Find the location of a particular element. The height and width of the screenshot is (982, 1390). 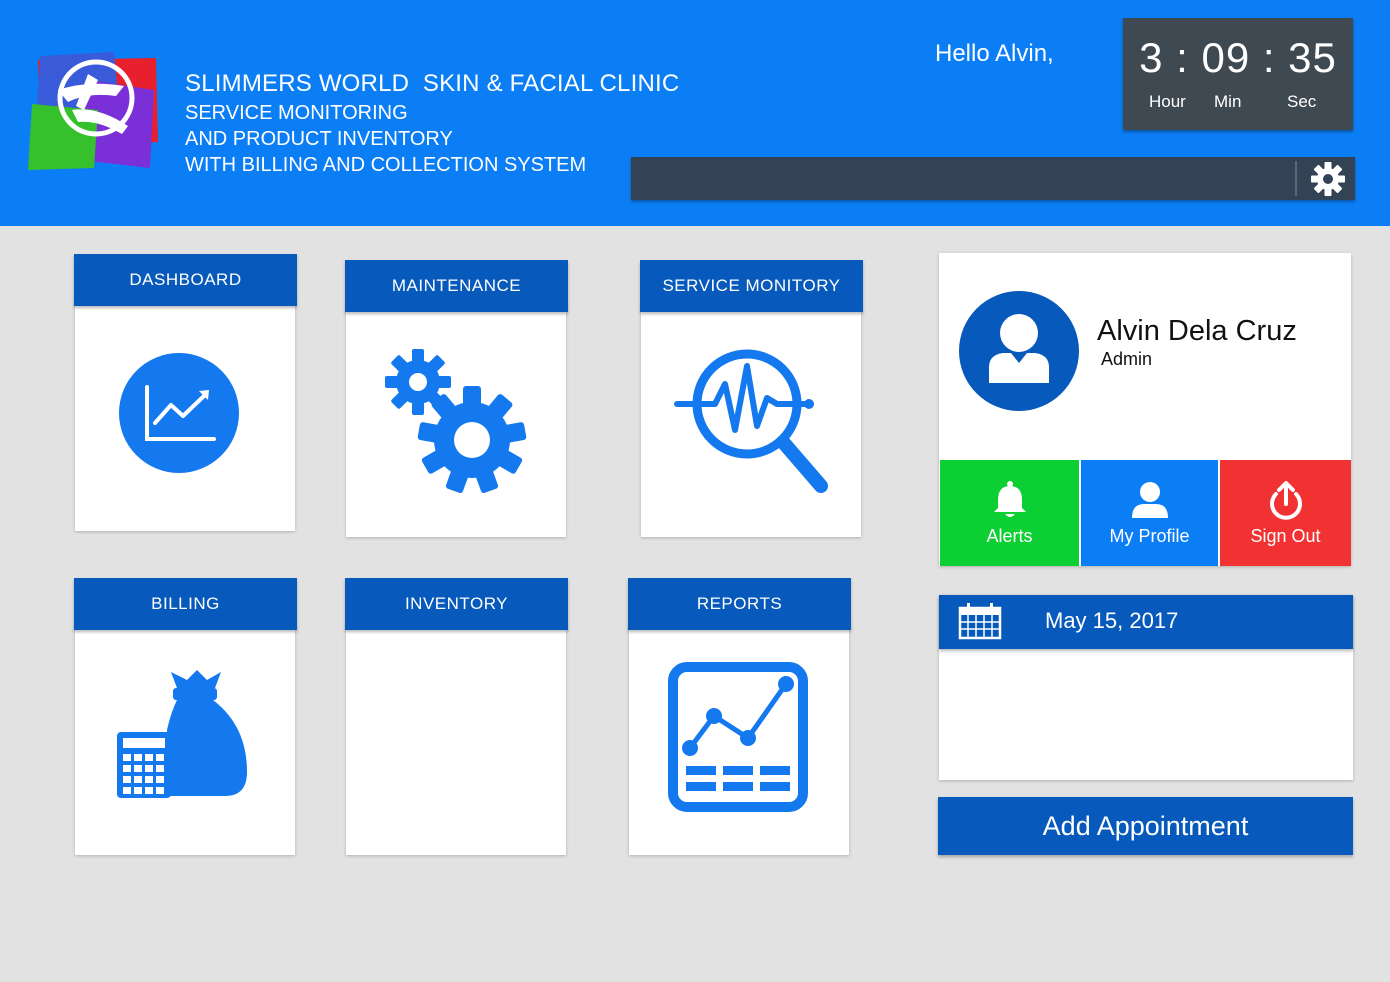

greeting-text: Hello Alvin, is located at coordinates (994, 53).